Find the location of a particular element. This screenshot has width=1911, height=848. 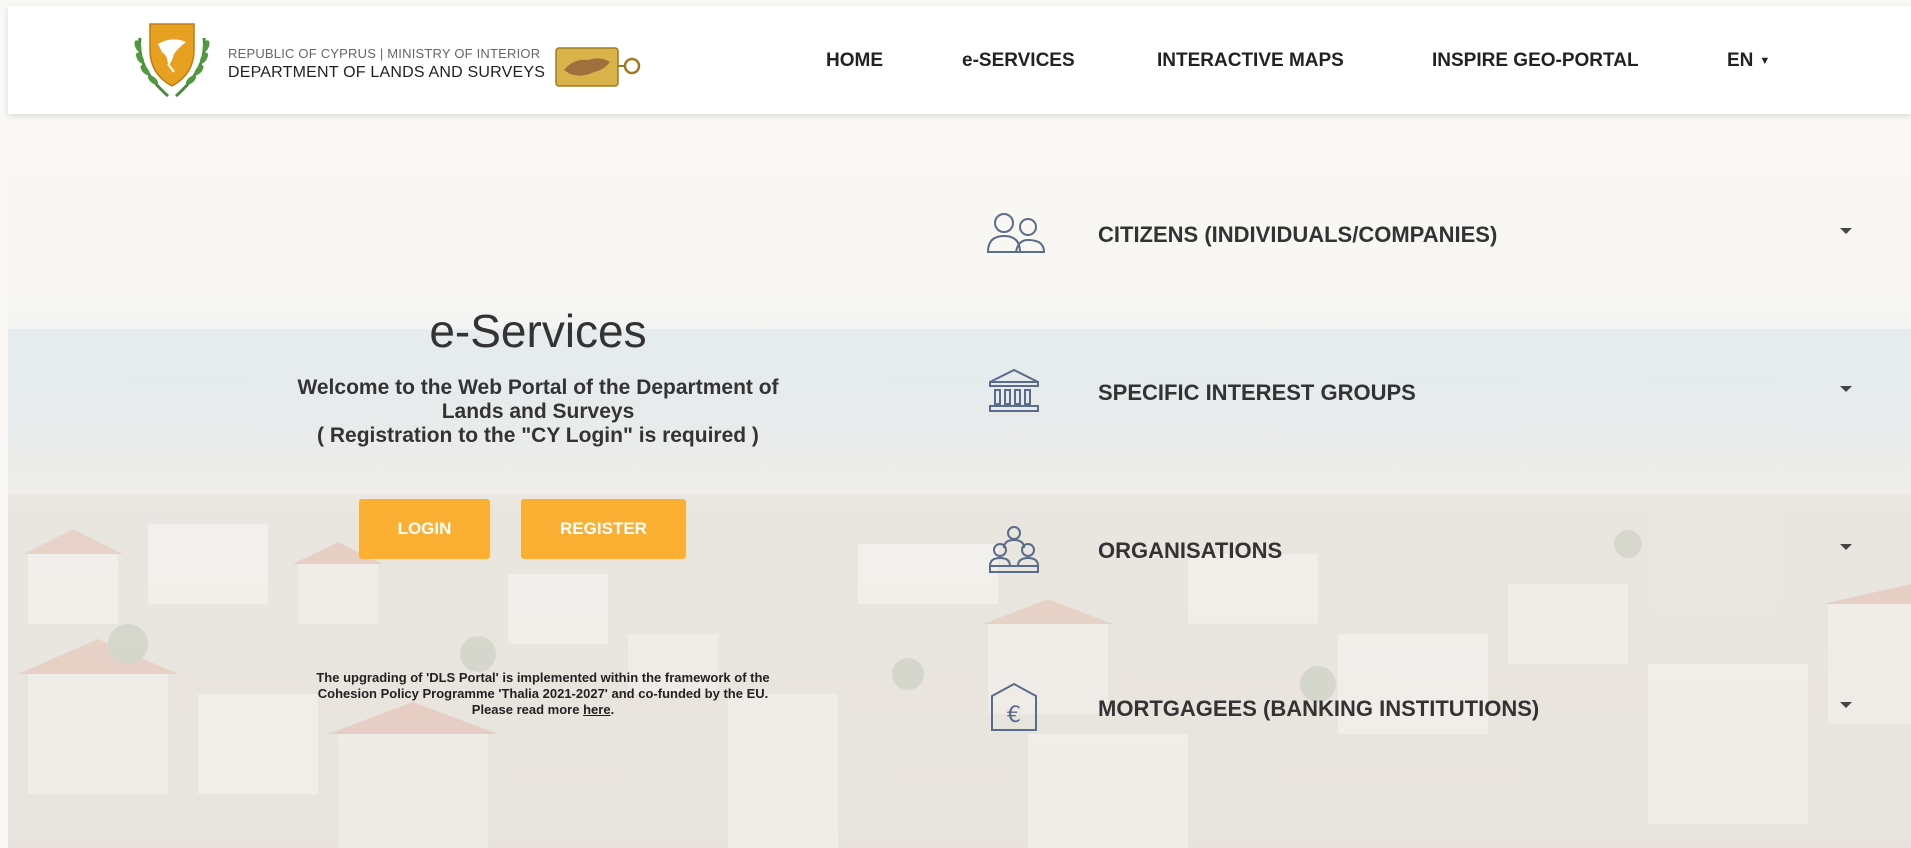

register-button: REGISTER is located at coordinates (603, 529).